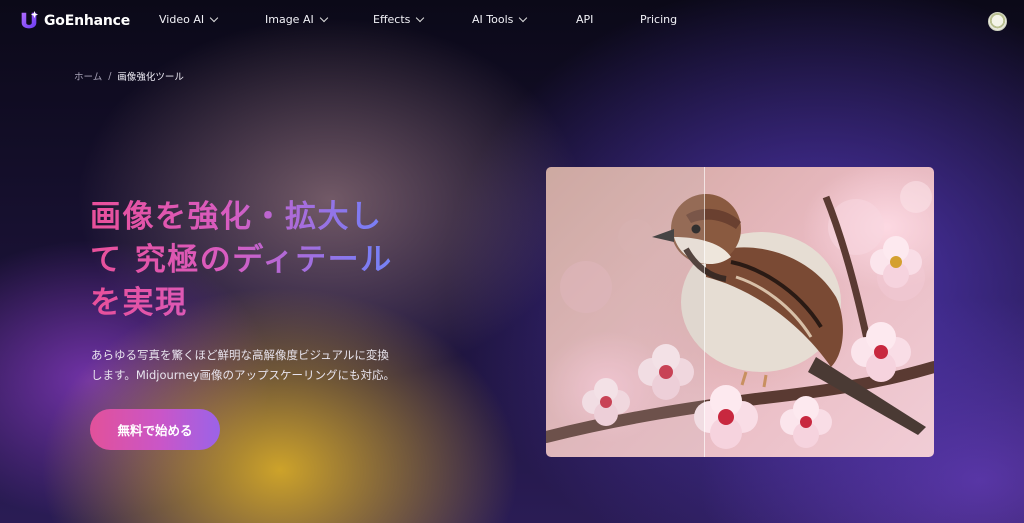 The width and height of the screenshot is (1024, 523). I want to click on nav-label: Pricing, so click(659, 19).